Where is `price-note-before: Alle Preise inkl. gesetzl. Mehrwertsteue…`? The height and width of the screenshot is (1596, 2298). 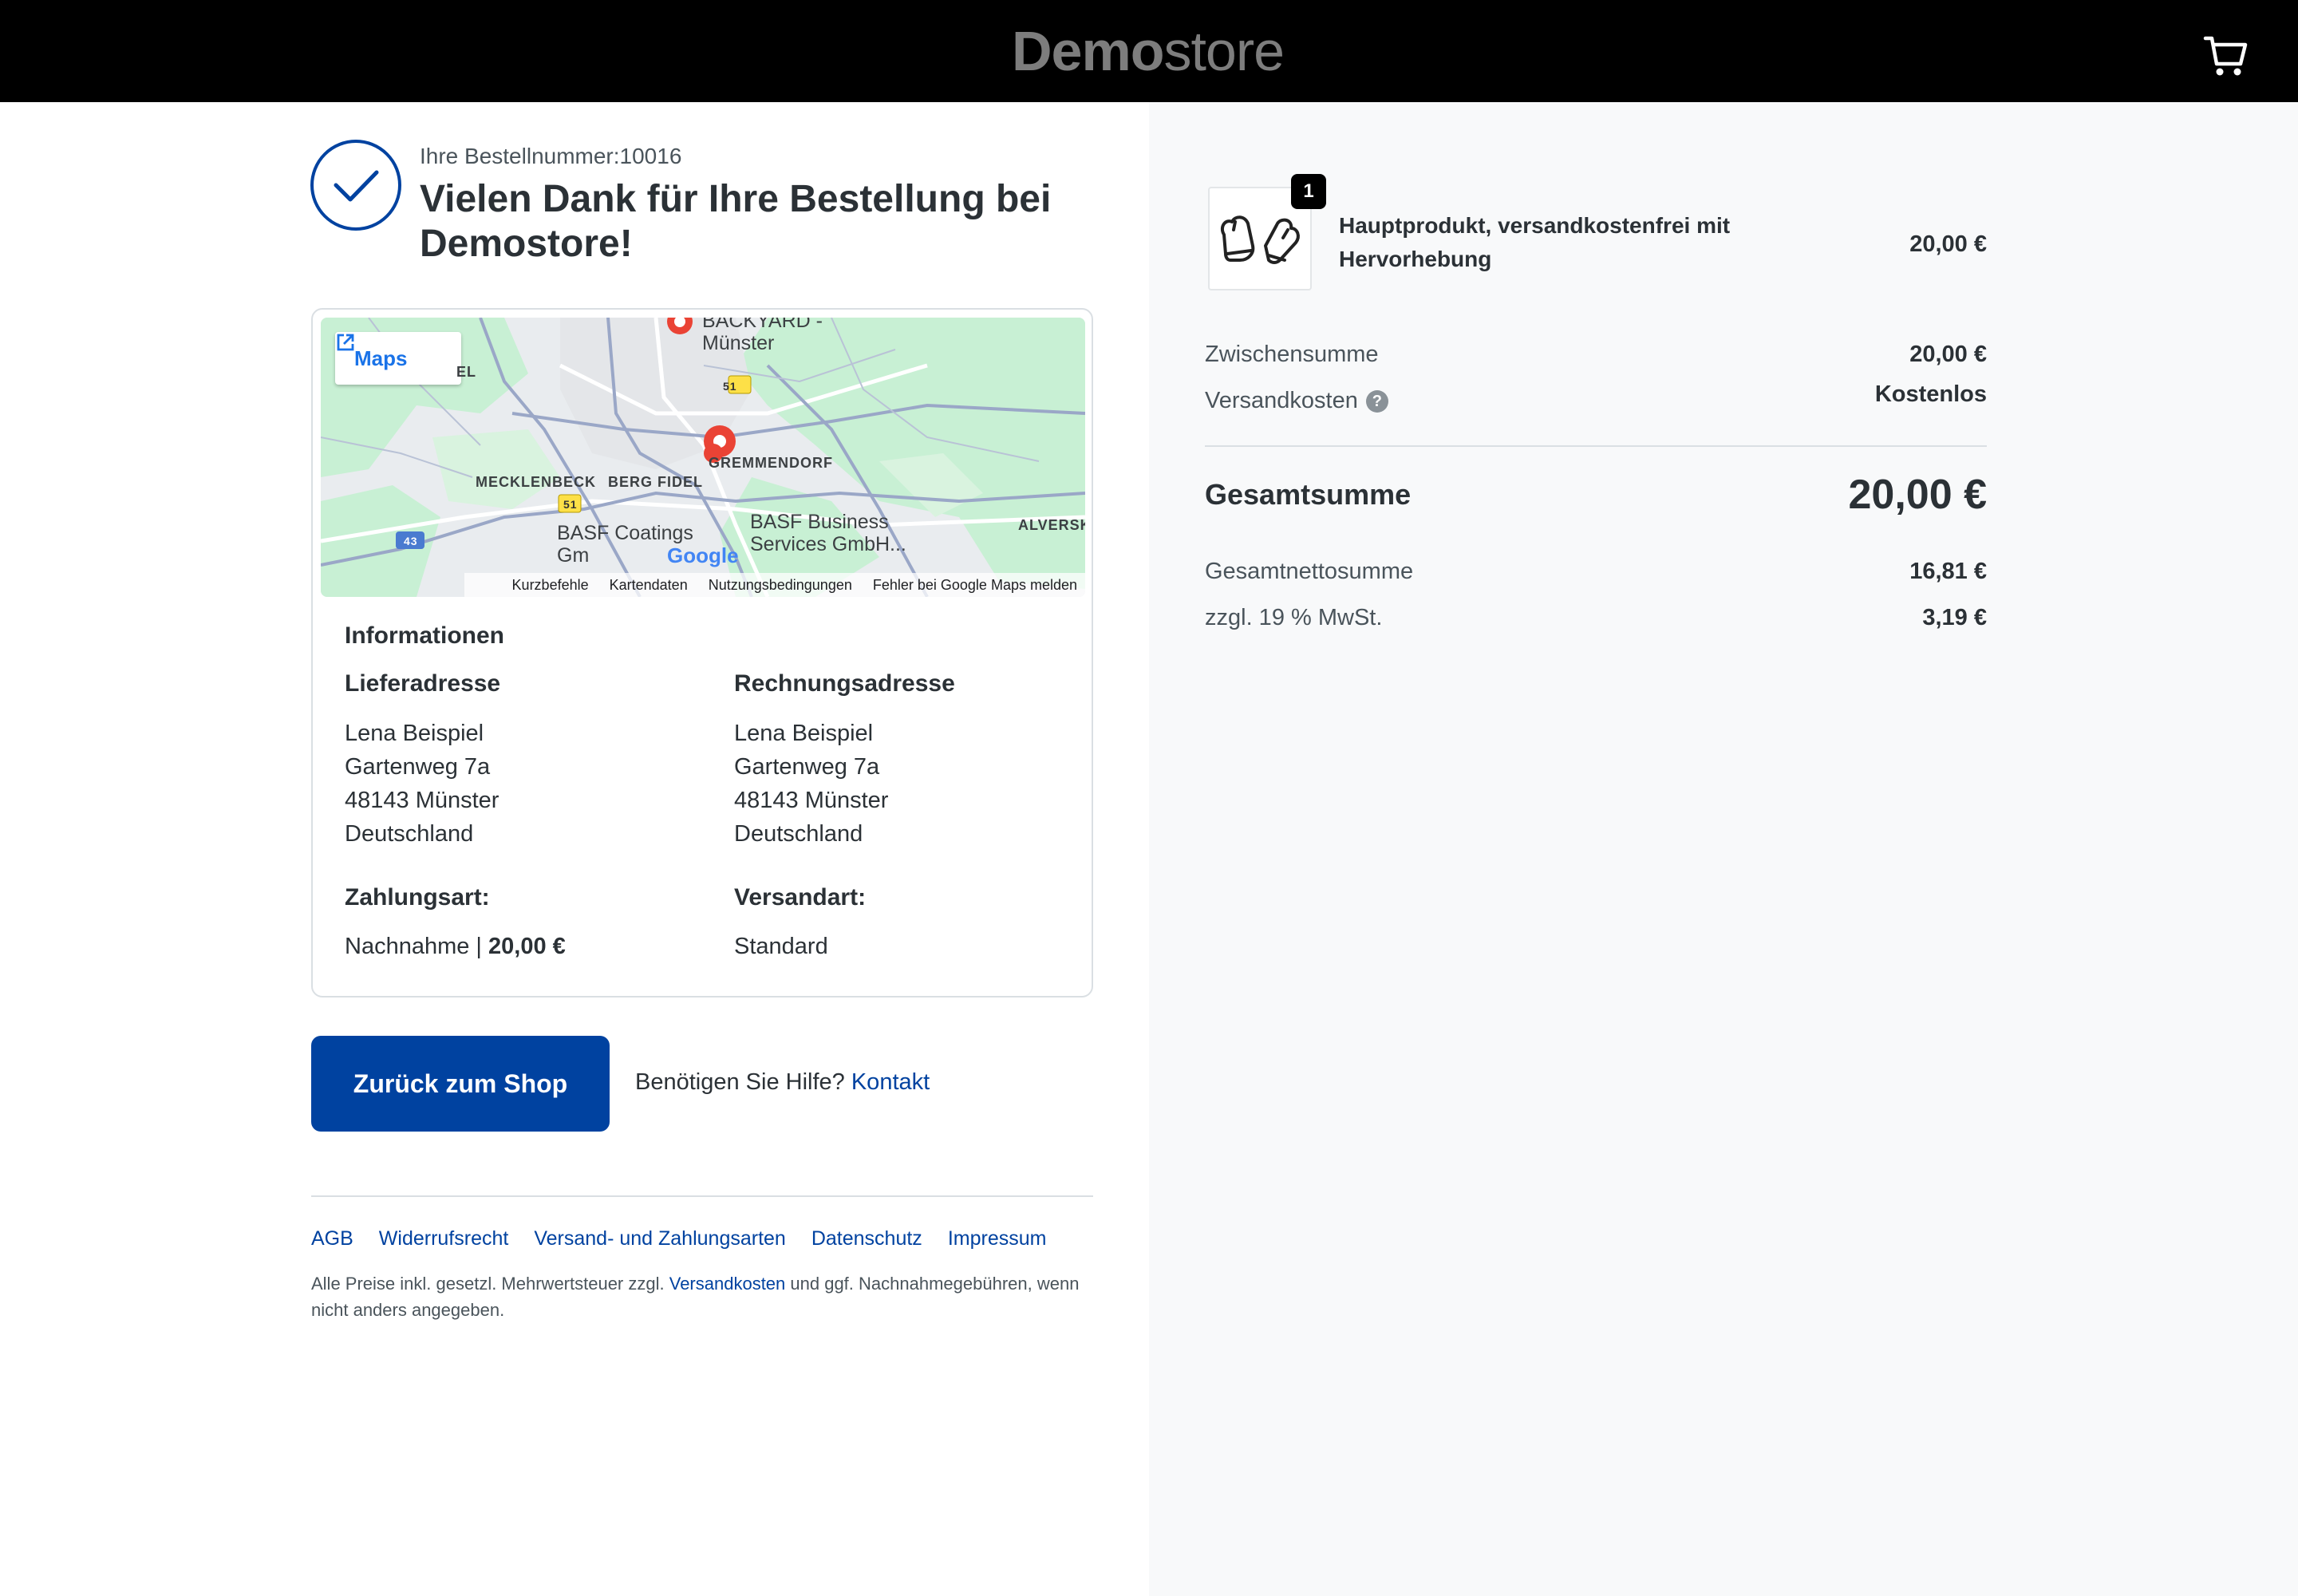
price-note-before: Alle Preise inkl. gesetzl. Mehrwertsteue… is located at coordinates (490, 1284).